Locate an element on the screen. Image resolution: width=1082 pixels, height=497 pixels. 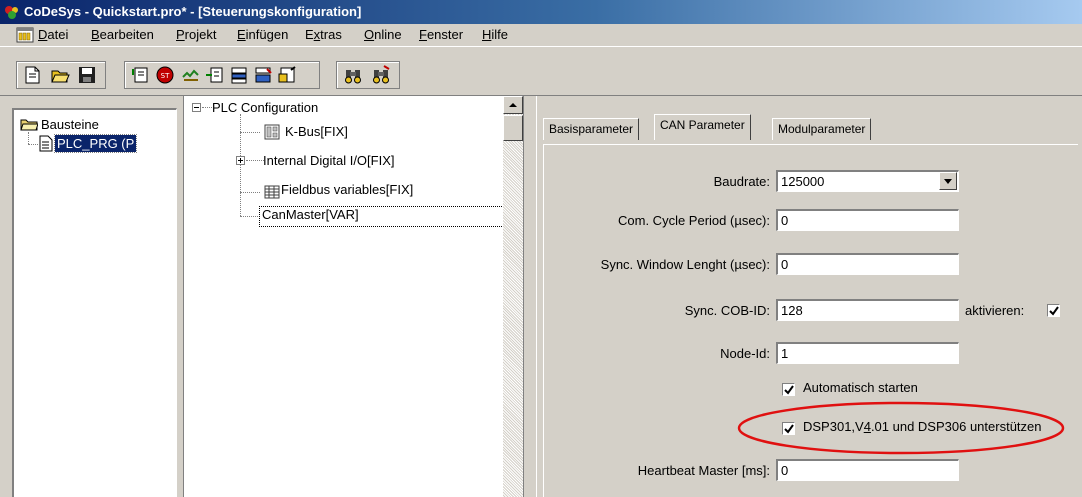
expand-icon is located at coordinates (240, 160).